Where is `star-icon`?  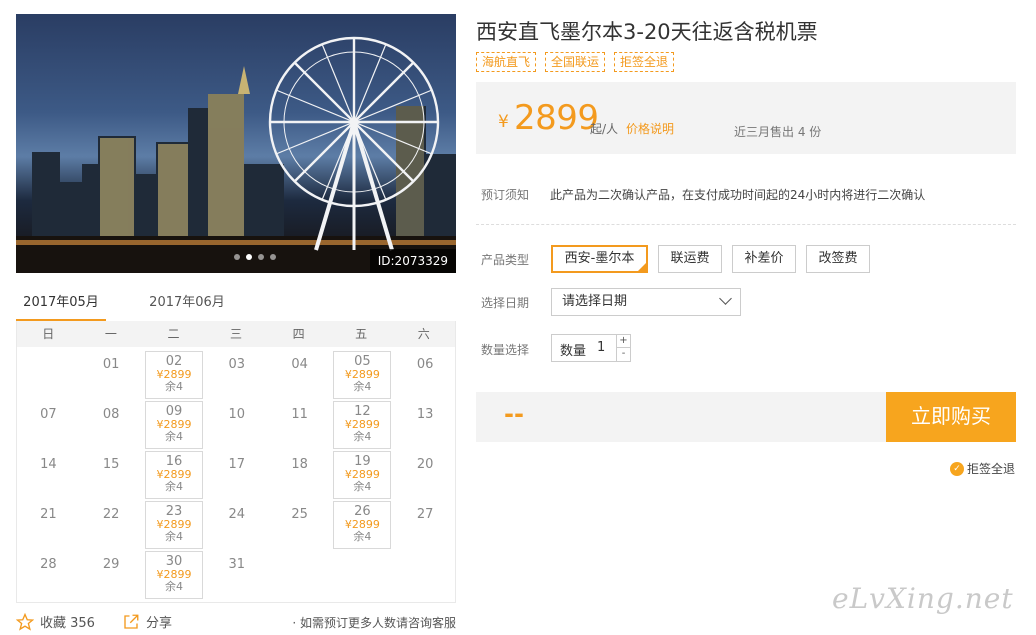 star-icon is located at coordinates (25, 621).